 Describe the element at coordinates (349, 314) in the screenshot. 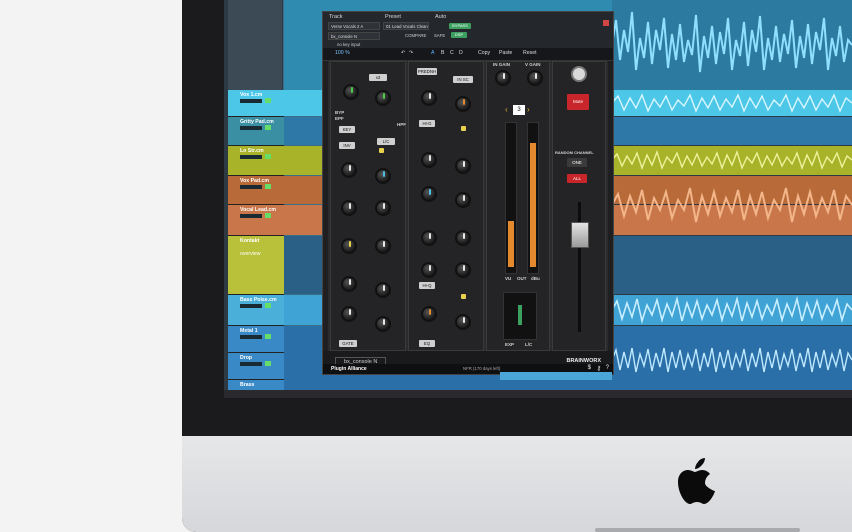

I see `gate-hold-knob` at that location.